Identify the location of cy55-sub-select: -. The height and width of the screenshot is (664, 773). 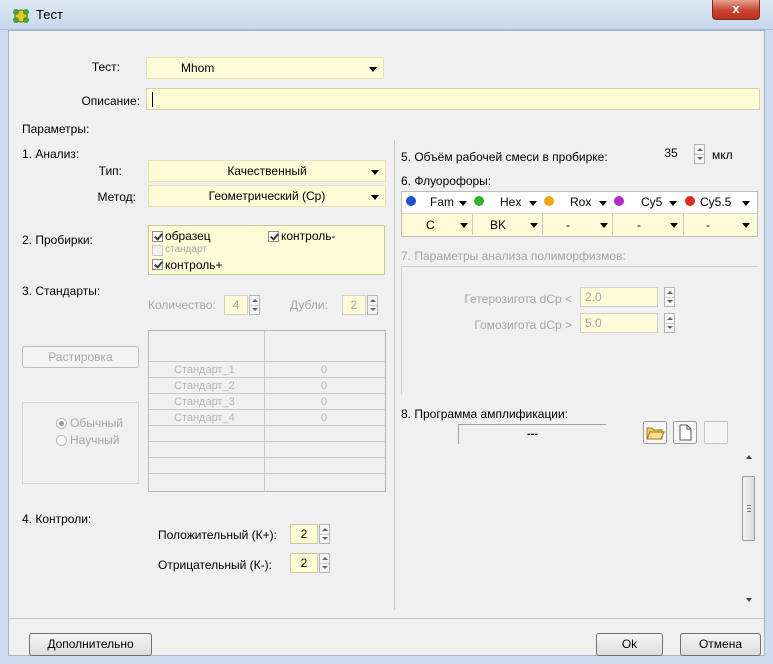
(708, 225).